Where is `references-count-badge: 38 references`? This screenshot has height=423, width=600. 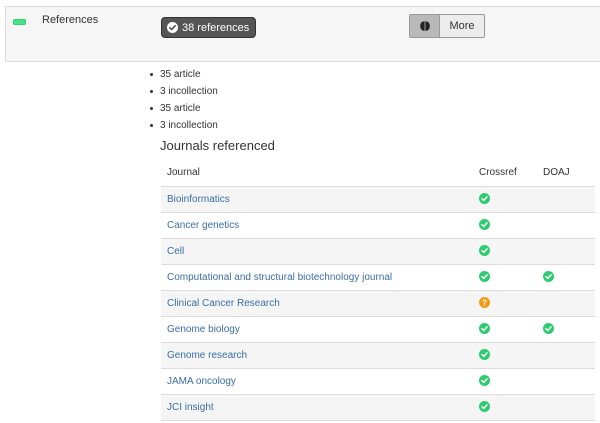 references-count-badge: 38 references is located at coordinates (209, 27).